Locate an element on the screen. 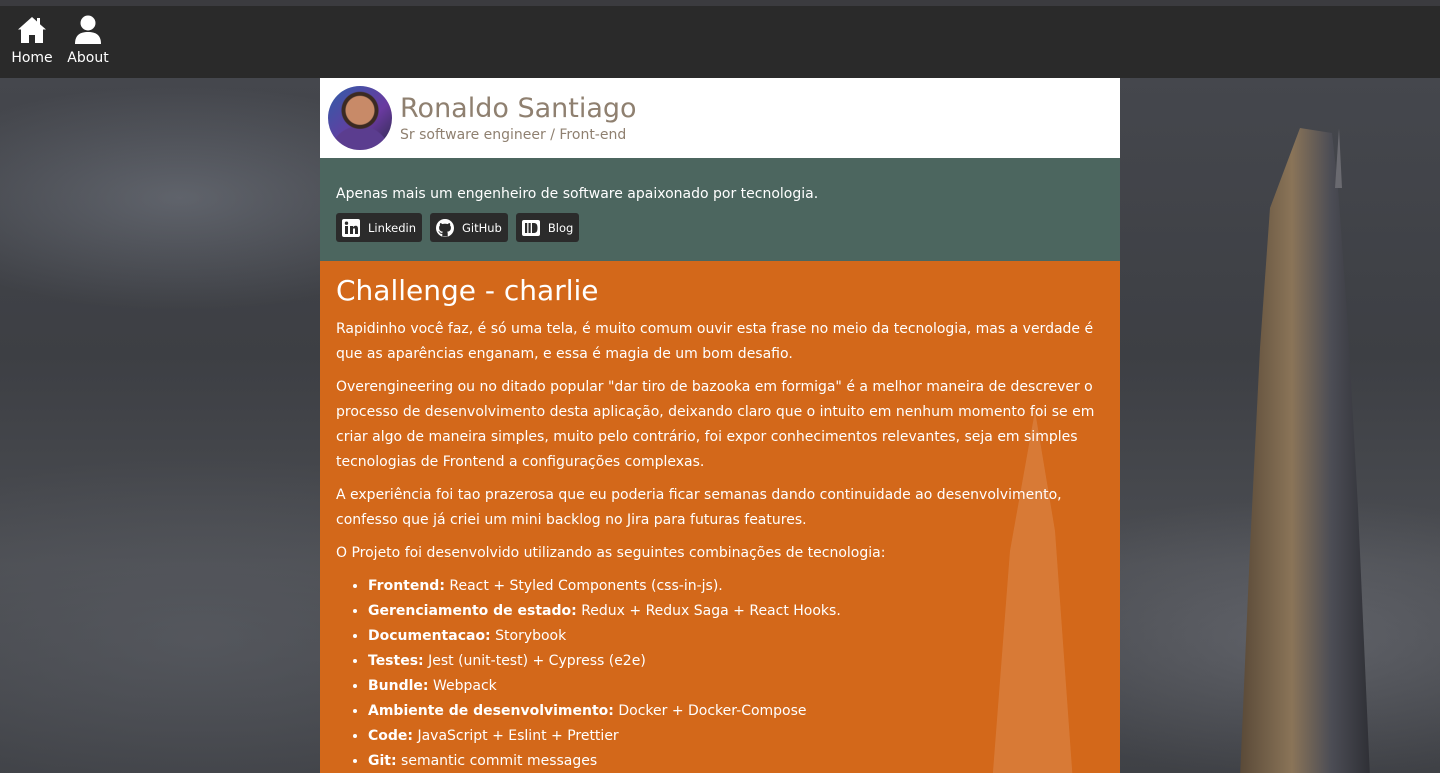 The height and width of the screenshot is (773, 1440). linkedin-label: Linkedin is located at coordinates (392, 227).